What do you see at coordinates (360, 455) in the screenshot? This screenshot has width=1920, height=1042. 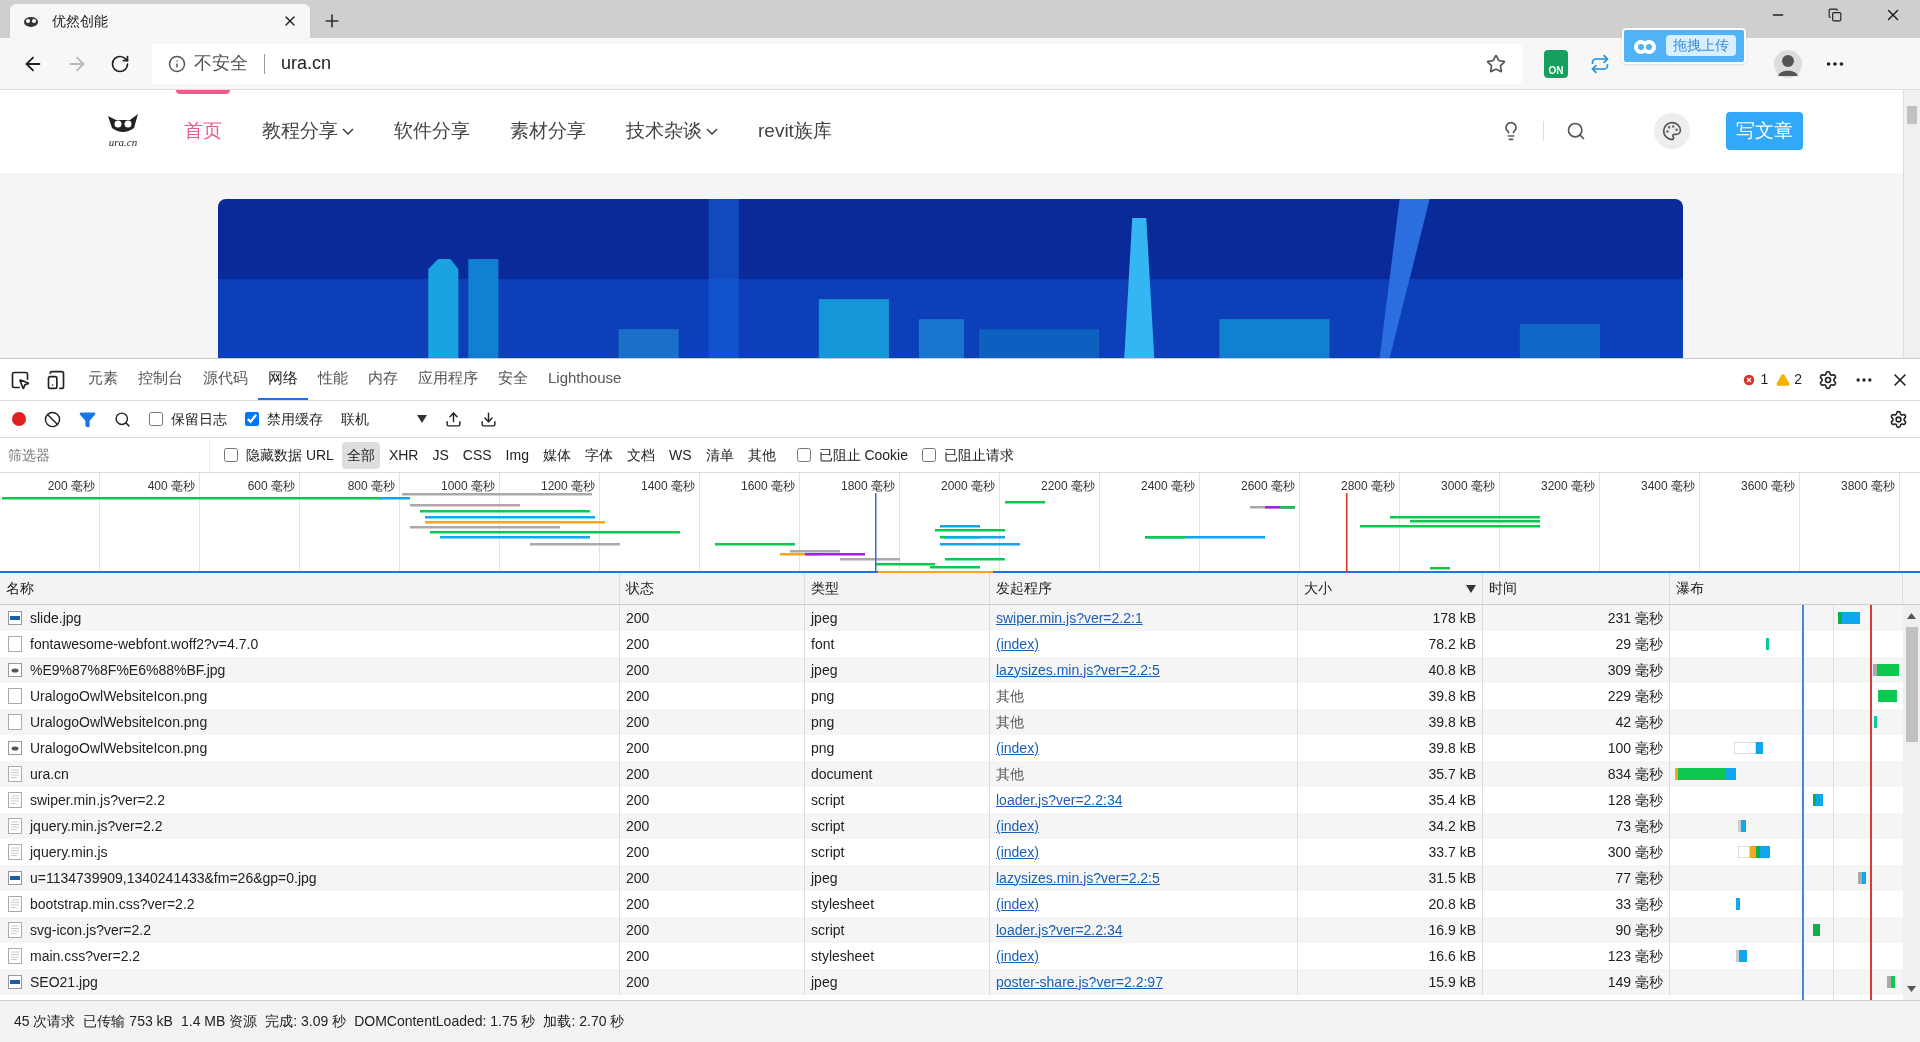 I see `type-filter: 全部` at bounding box center [360, 455].